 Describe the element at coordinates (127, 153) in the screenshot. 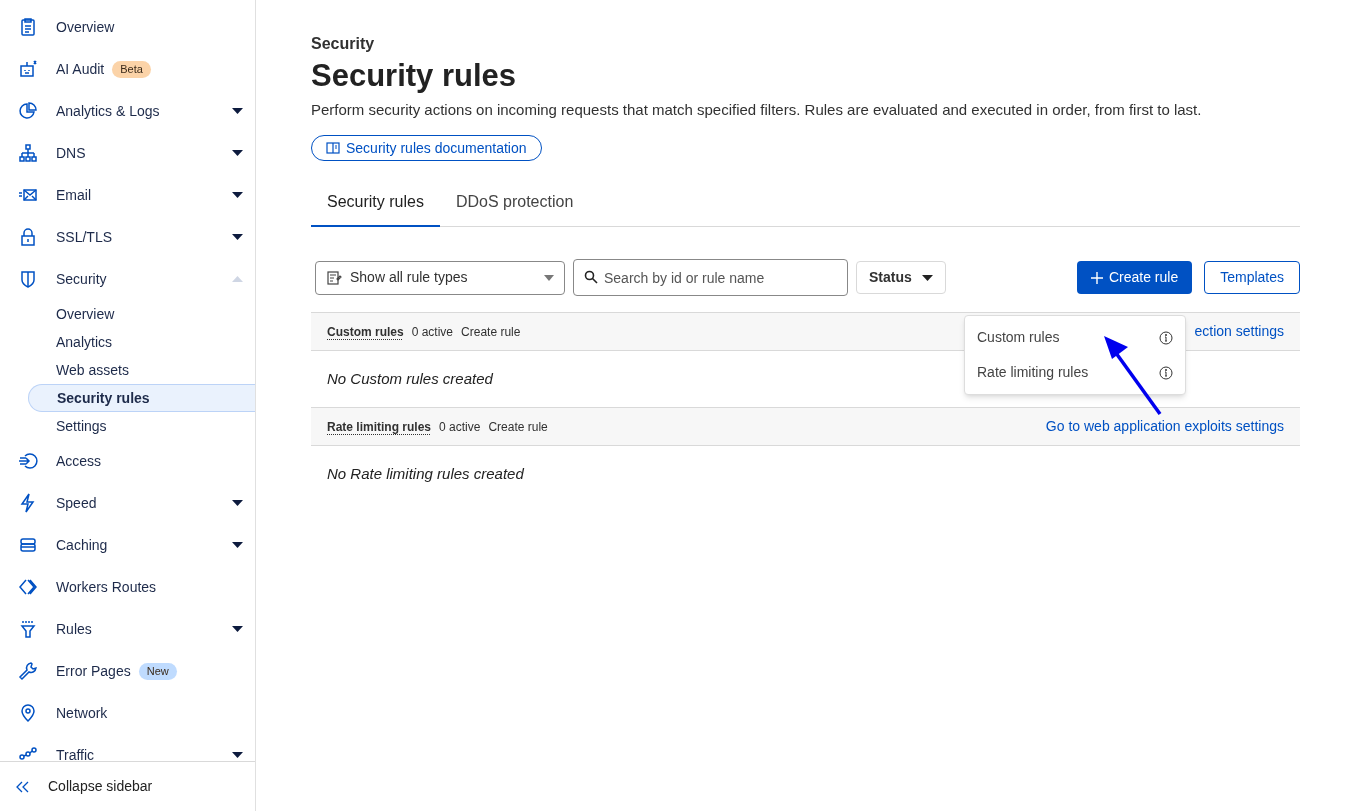

I see `sidebar-item: DNS` at that location.